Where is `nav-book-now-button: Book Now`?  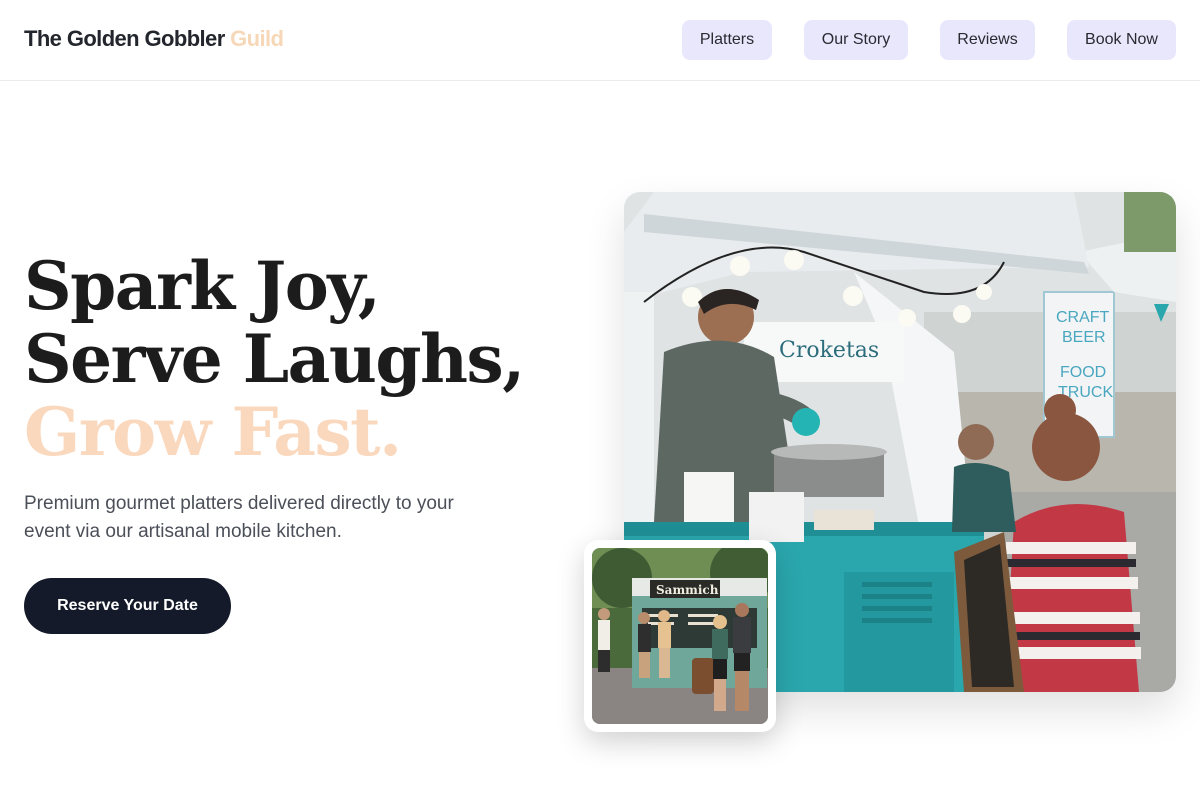
nav-book-now-button: Book Now is located at coordinates (1121, 40).